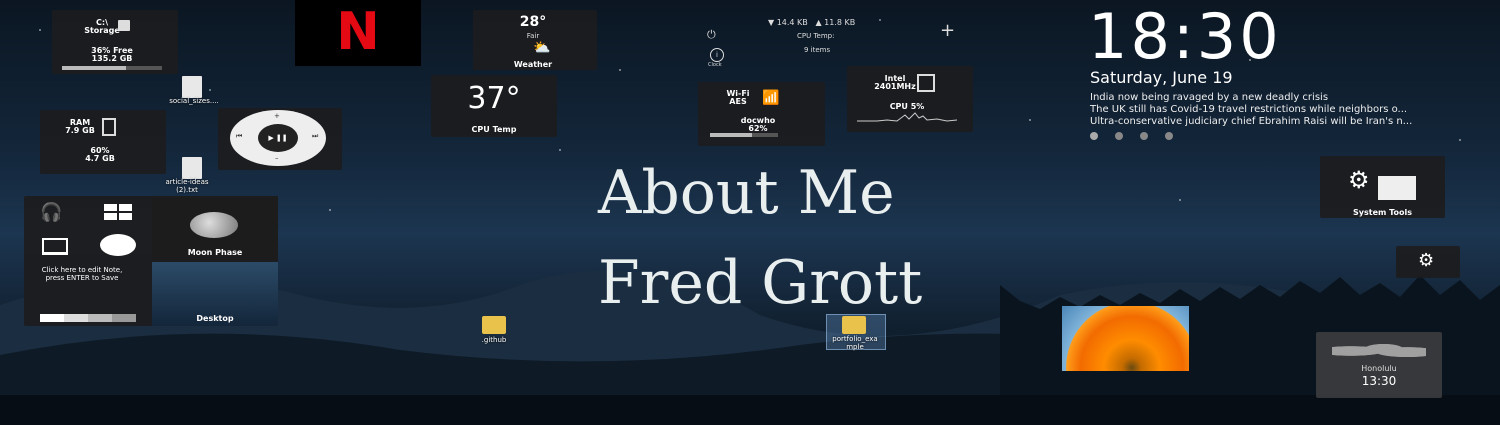  Describe the element at coordinates (758, 128) in the screenshot. I see `wifi-signal: 62%` at that location.